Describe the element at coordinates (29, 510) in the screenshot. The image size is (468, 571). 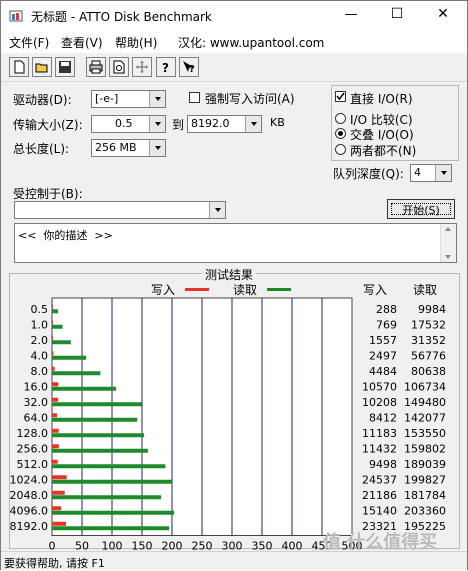
I see `row-label: 4096.0` at that location.